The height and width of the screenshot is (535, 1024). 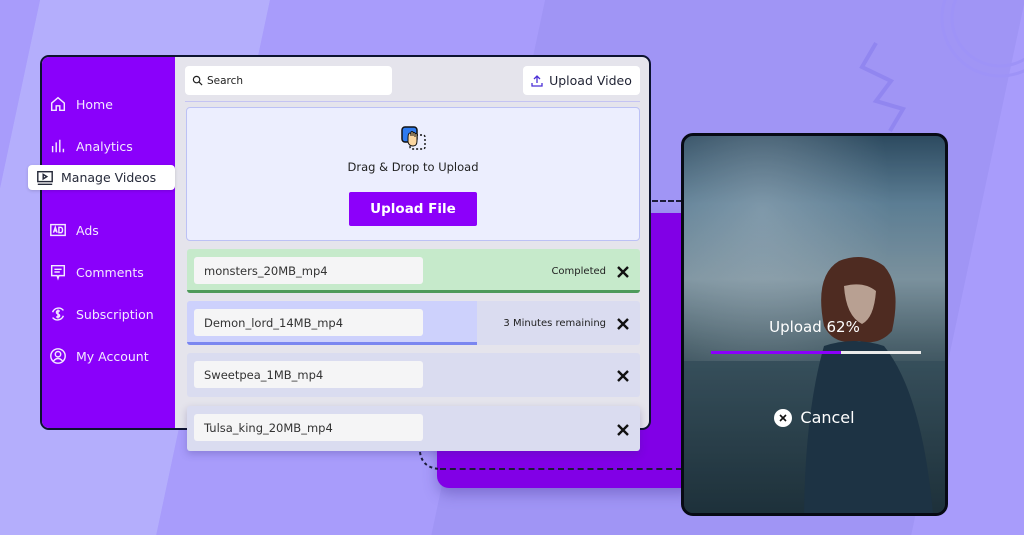 I want to click on drop-zone-text: Drag & Drop to Upload, so click(x=413, y=167).